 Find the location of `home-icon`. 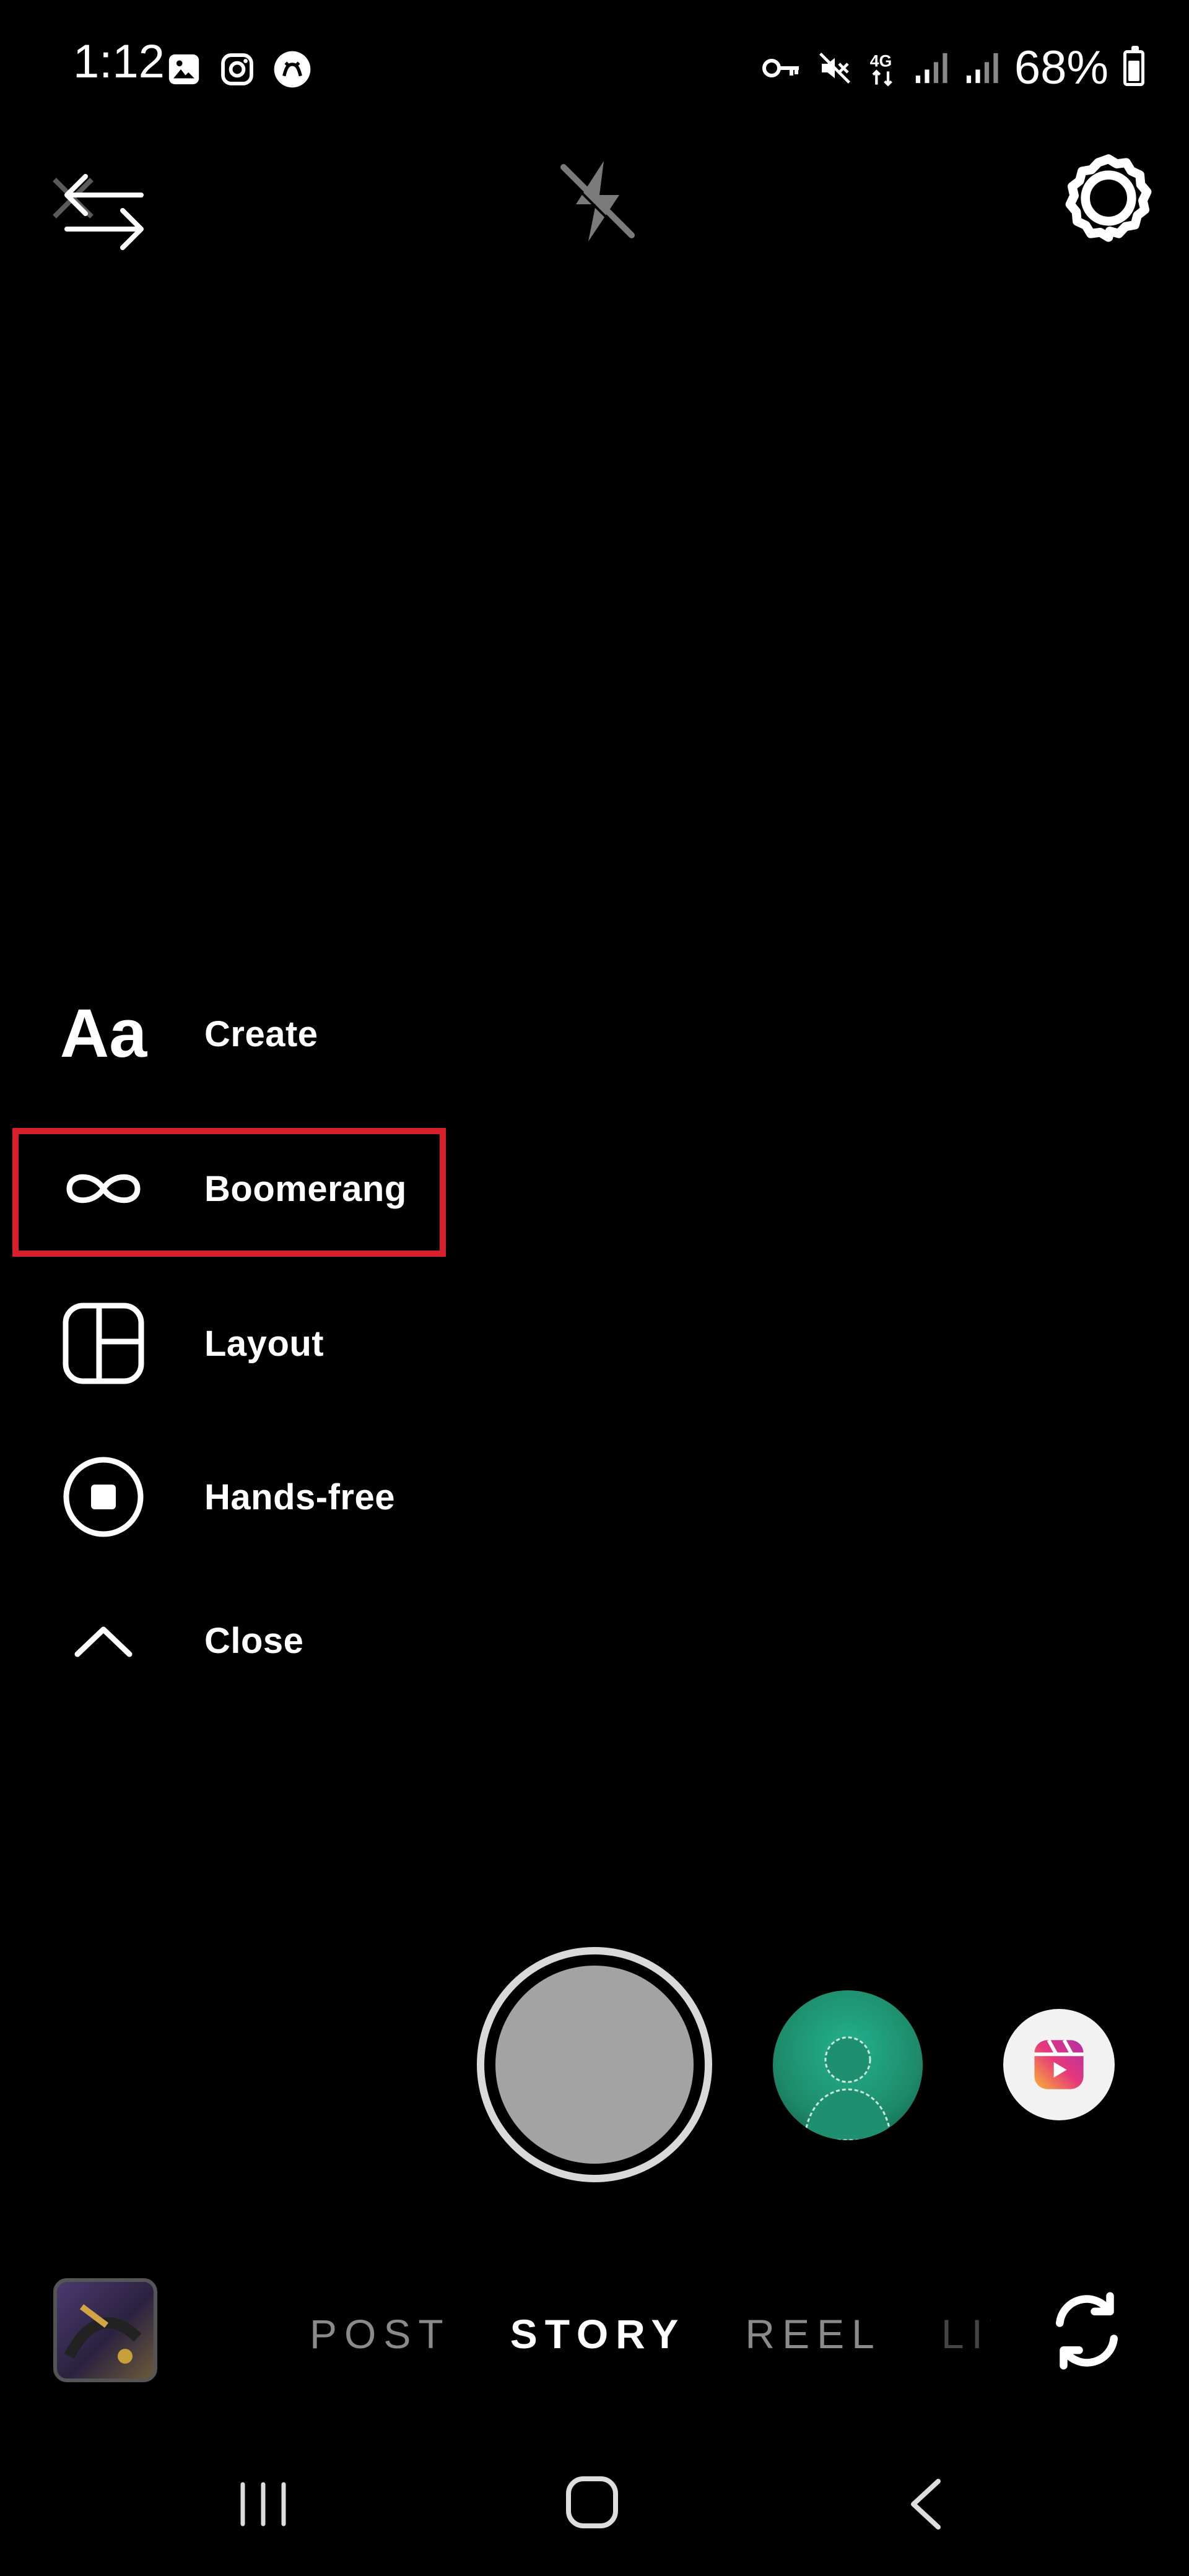

home-icon is located at coordinates (592, 2502).